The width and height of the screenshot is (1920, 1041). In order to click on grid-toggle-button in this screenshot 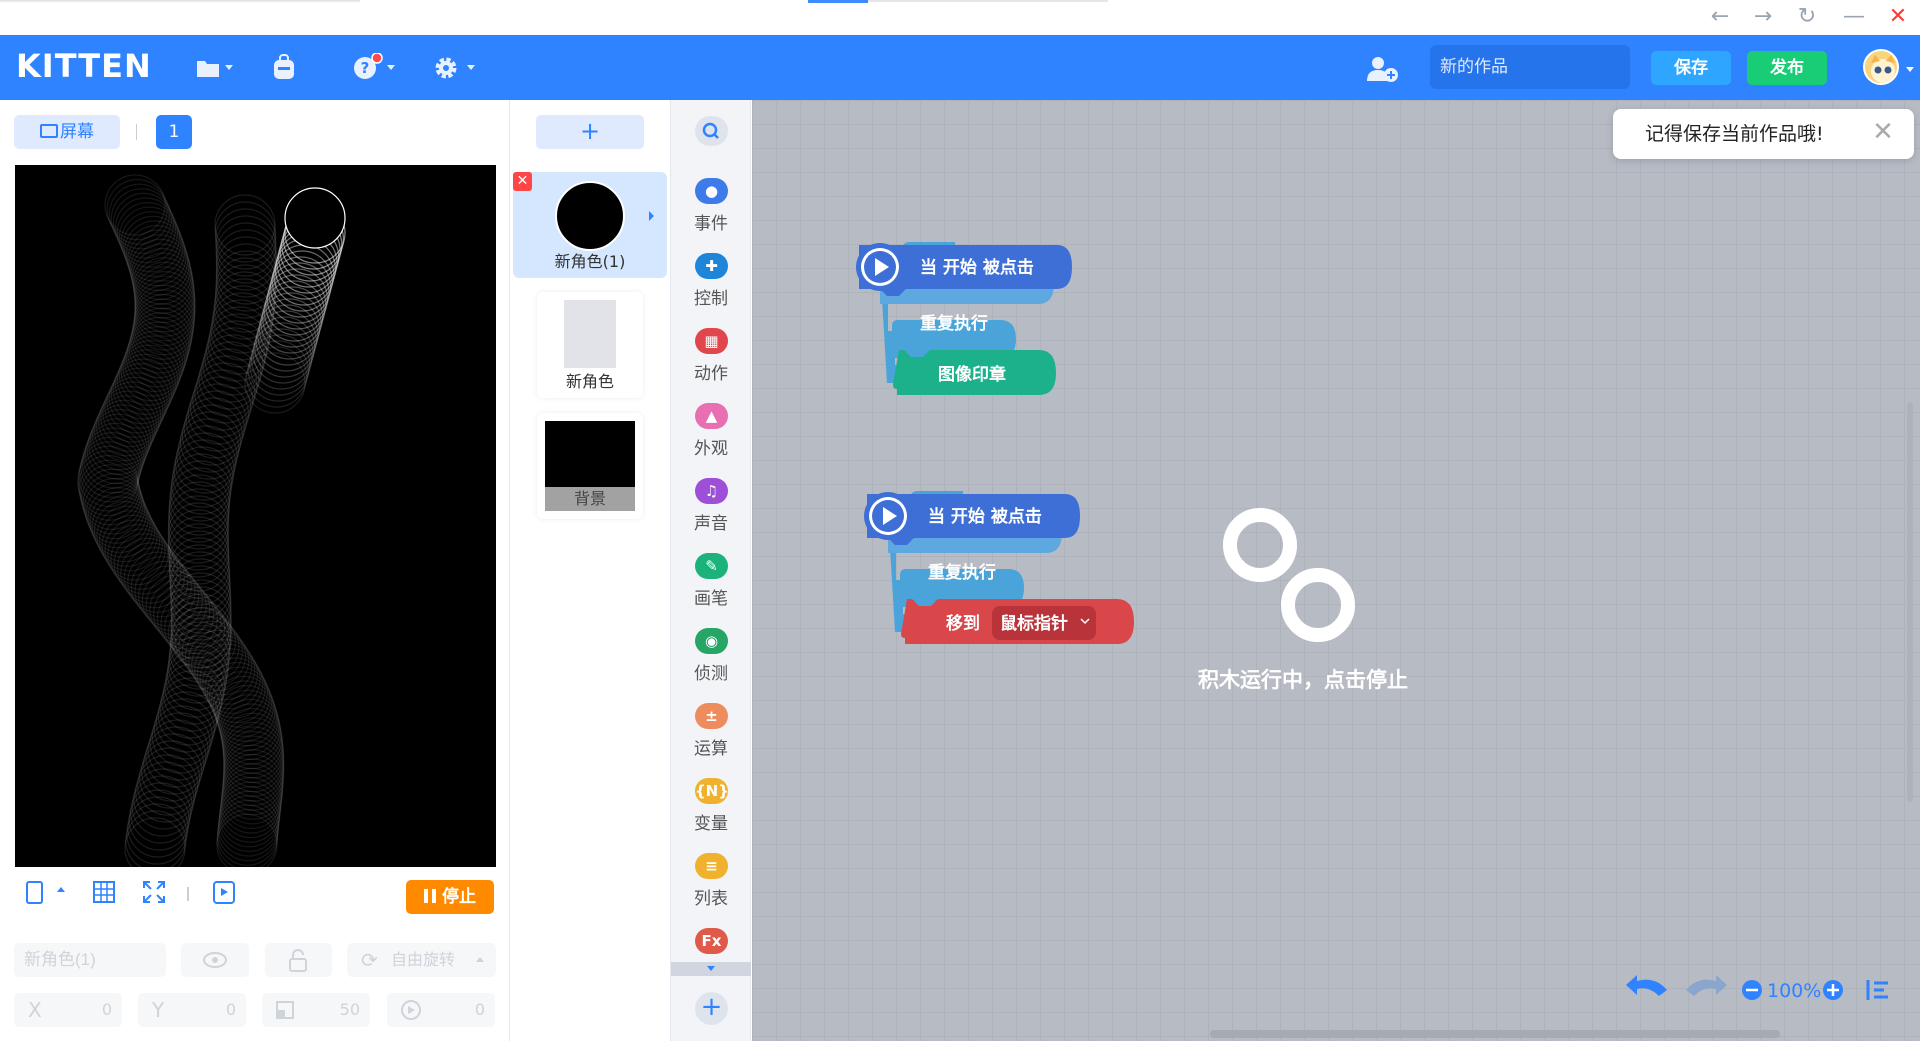, I will do `click(104, 892)`.